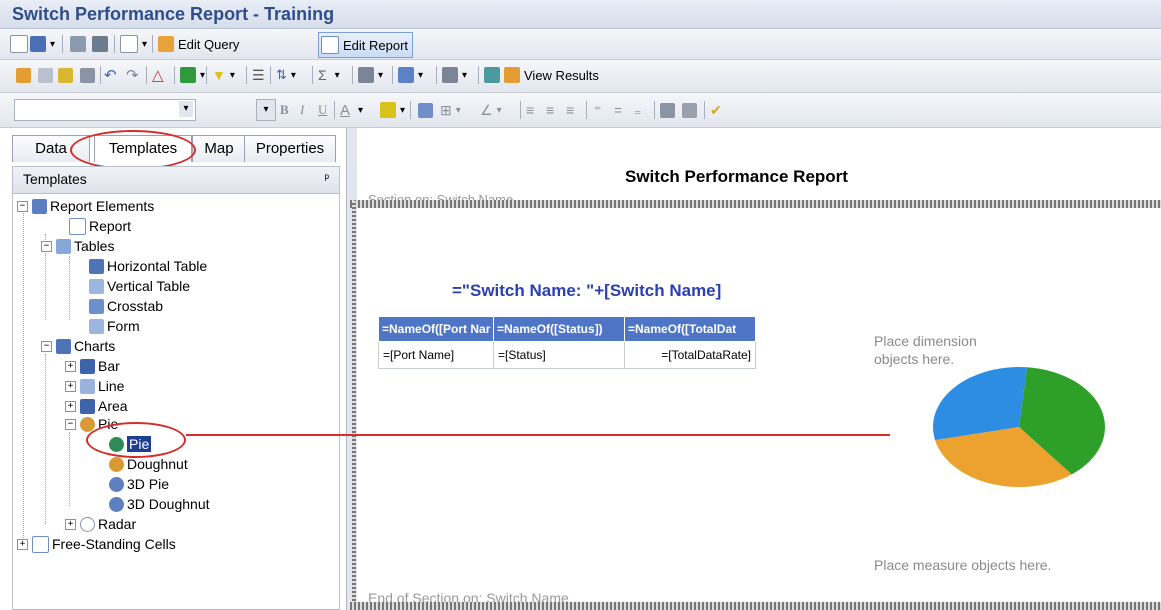 This screenshot has height=610, width=1161. I want to click on charts-icon, so click(63, 346).